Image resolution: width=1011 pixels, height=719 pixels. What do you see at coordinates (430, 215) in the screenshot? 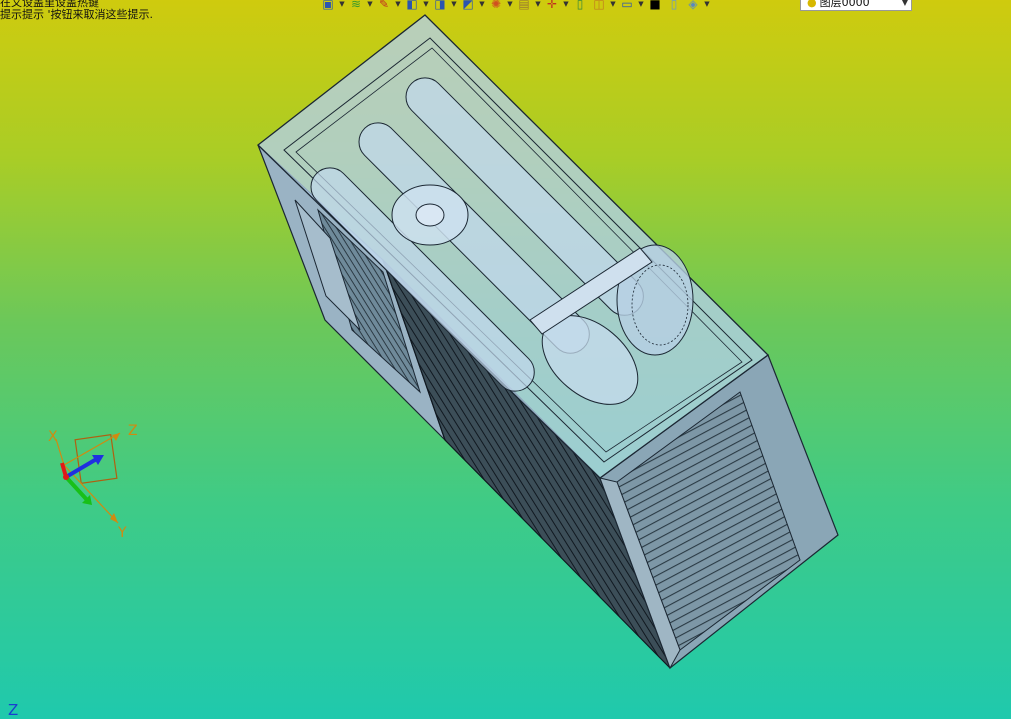
I see `fan-hub-left` at bounding box center [430, 215].